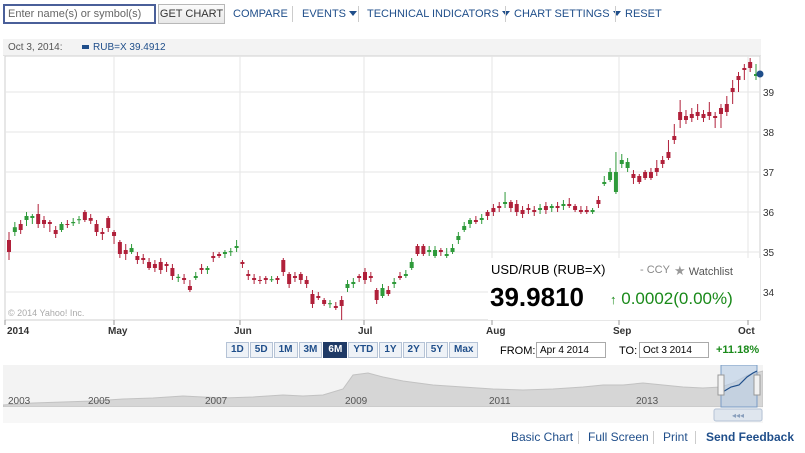 The image size is (805, 453). What do you see at coordinates (129, 47) in the screenshot?
I see `series-legend: RUB=X 39.4912` at bounding box center [129, 47].